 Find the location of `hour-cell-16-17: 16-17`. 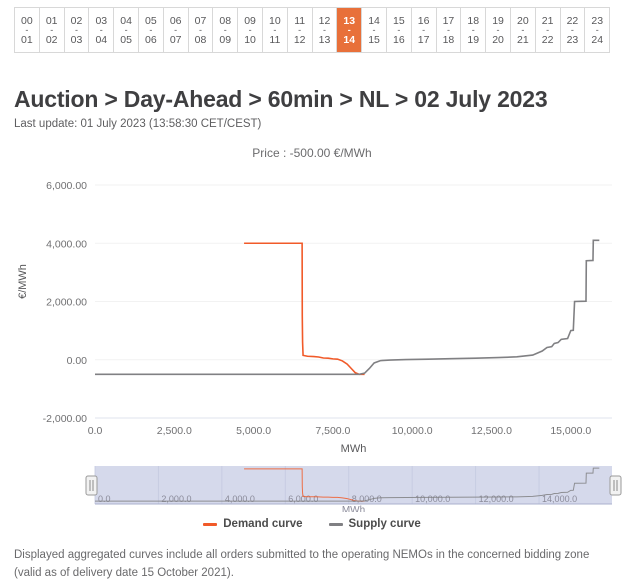

hour-cell-16-17: 16-17 is located at coordinates (424, 30).